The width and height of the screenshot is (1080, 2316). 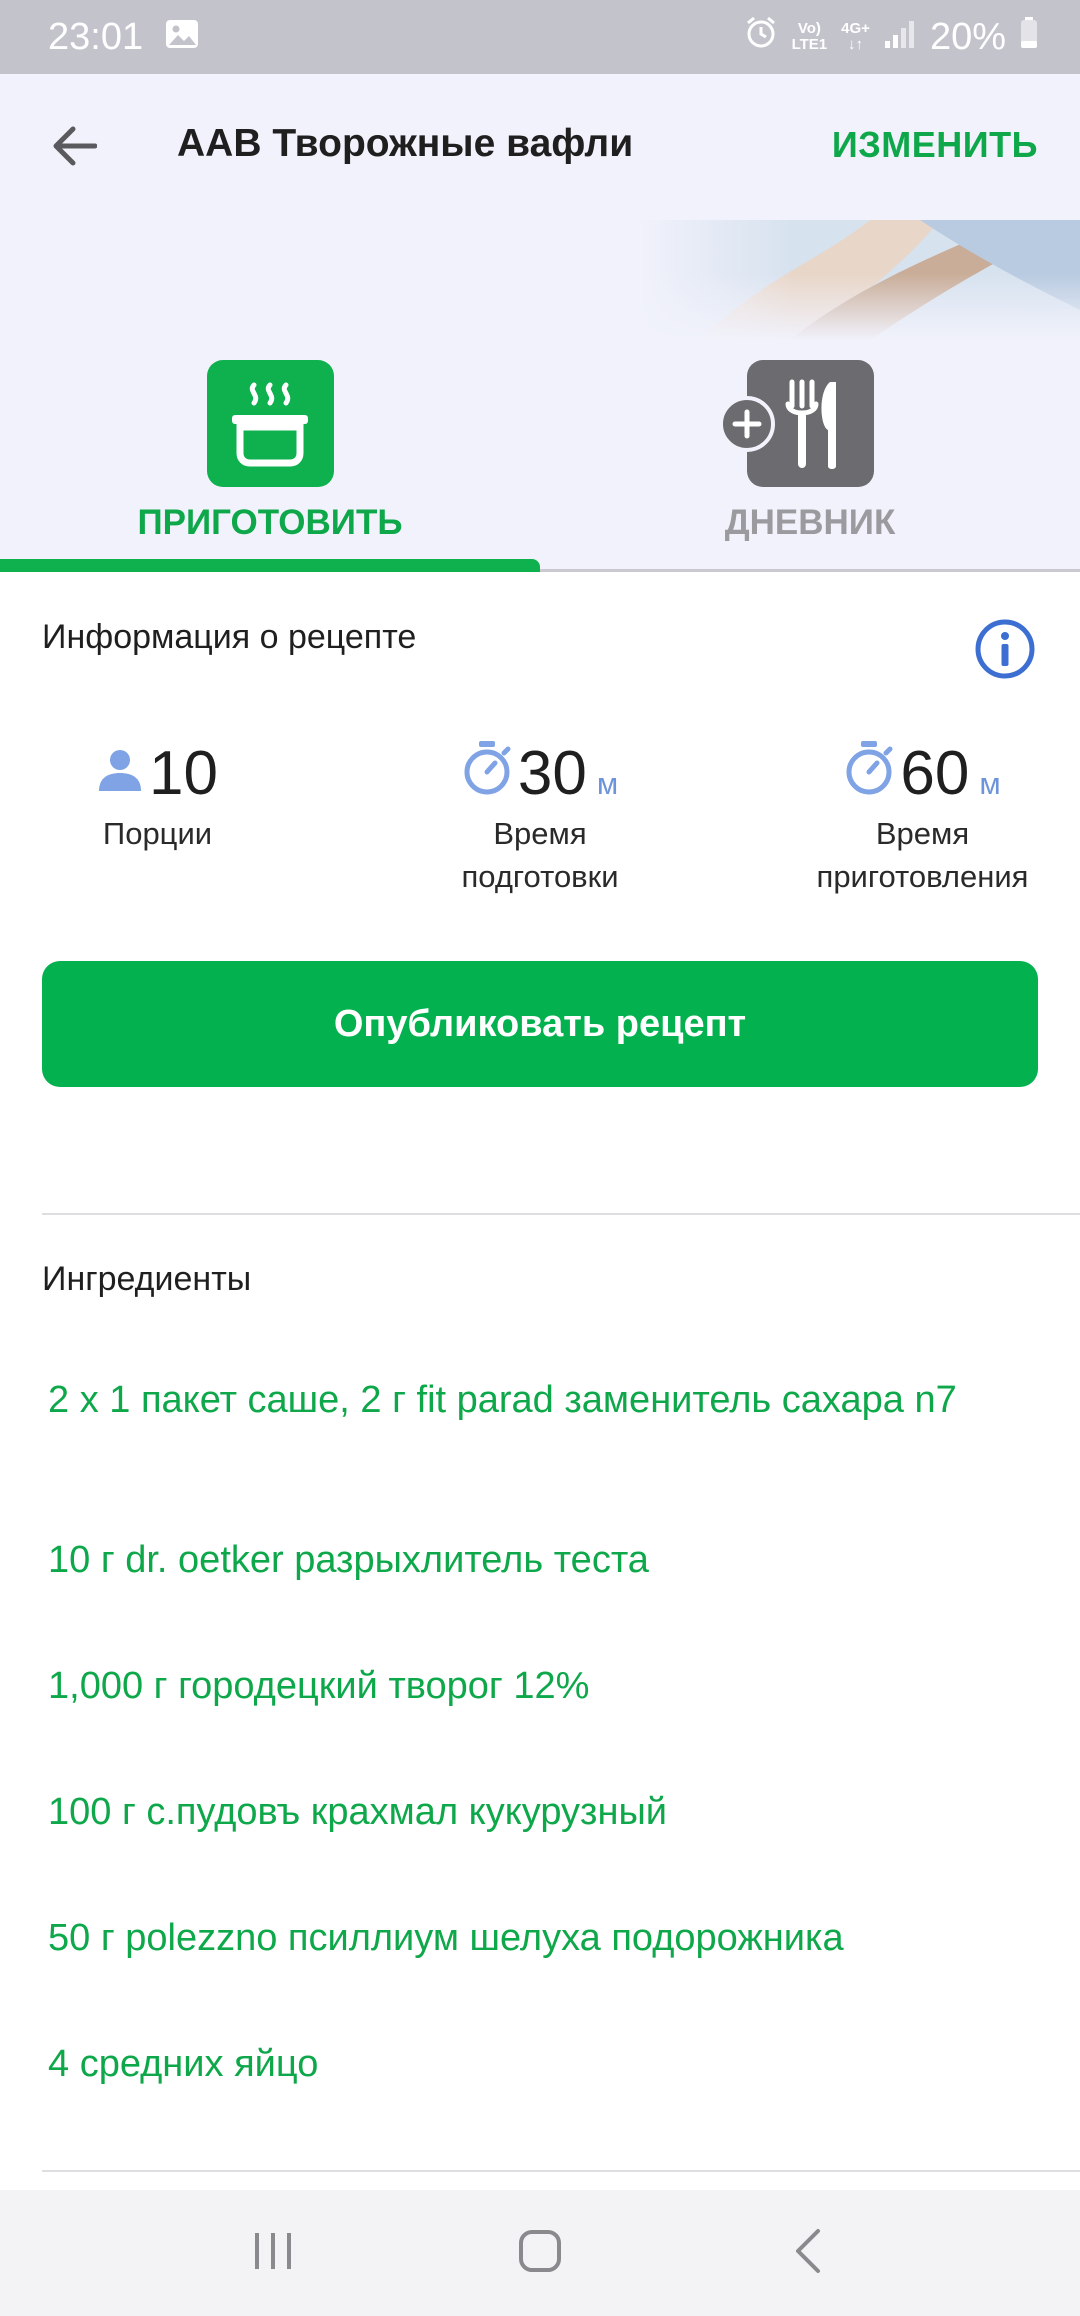 What do you see at coordinates (270, 423) in the screenshot?
I see `cooking-pot-icon` at bounding box center [270, 423].